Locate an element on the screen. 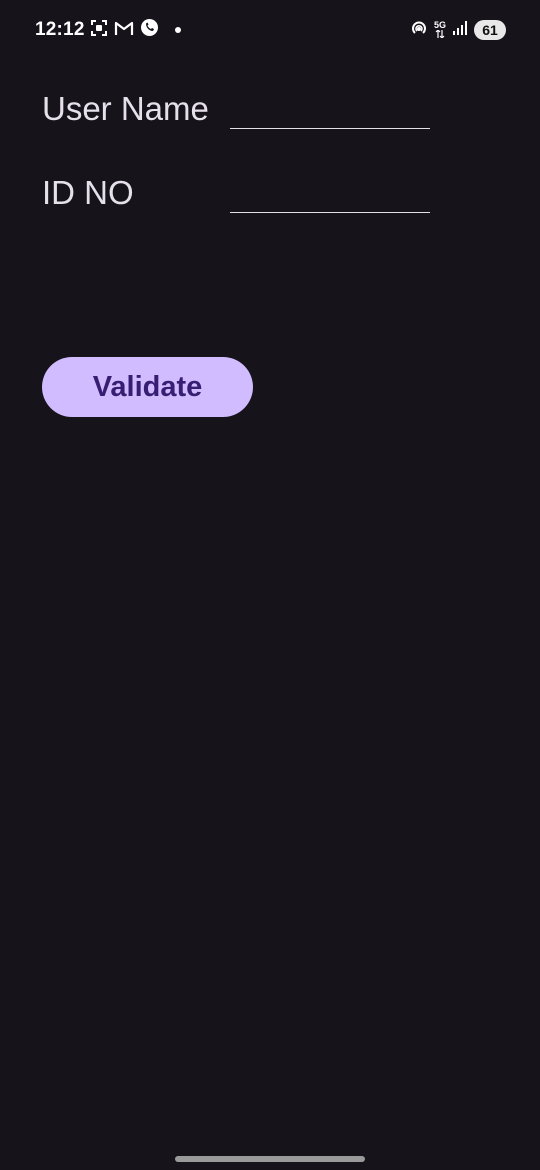 The height and width of the screenshot is (1170, 540). username-input is located at coordinates (330, 111).